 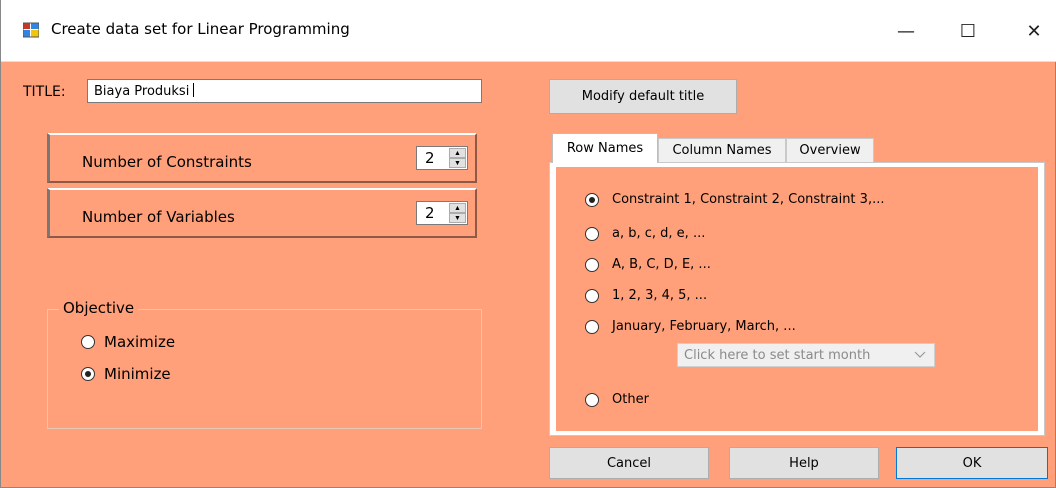 What do you see at coordinates (442, 158) in the screenshot?
I see `constraints-spinner: 2 ▲ ▼` at bounding box center [442, 158].